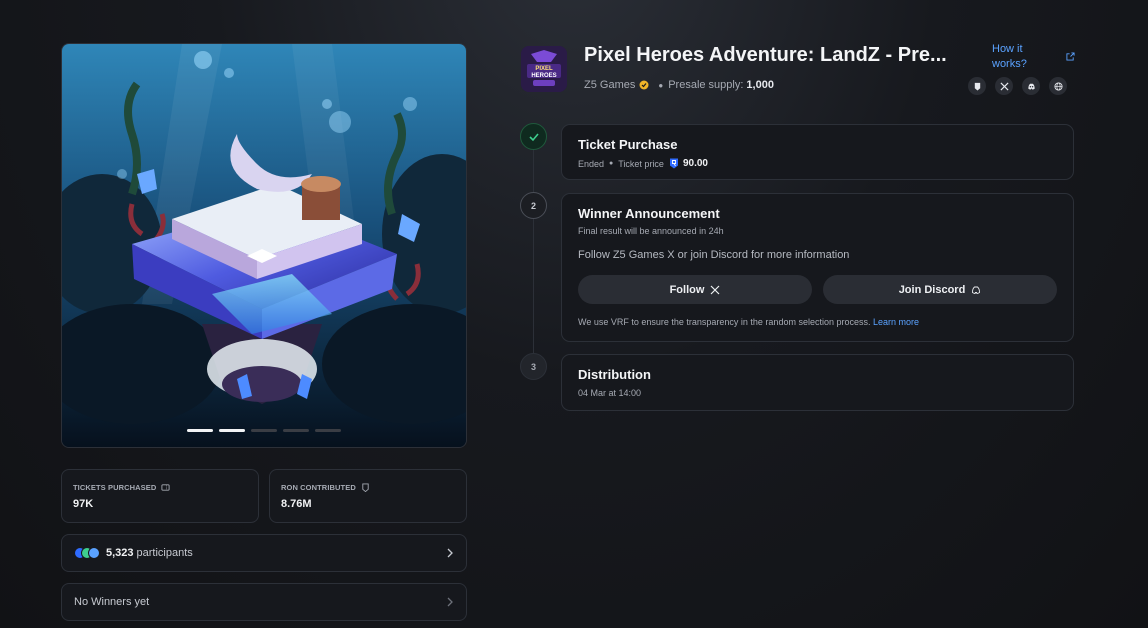 This screenshot has width=1148, height=628. I want to click on tickets-purchased-value: 97K, so click(83, 504).